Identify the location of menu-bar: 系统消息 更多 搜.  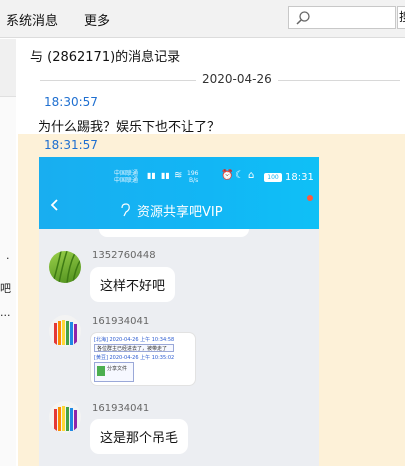
(202, 19).